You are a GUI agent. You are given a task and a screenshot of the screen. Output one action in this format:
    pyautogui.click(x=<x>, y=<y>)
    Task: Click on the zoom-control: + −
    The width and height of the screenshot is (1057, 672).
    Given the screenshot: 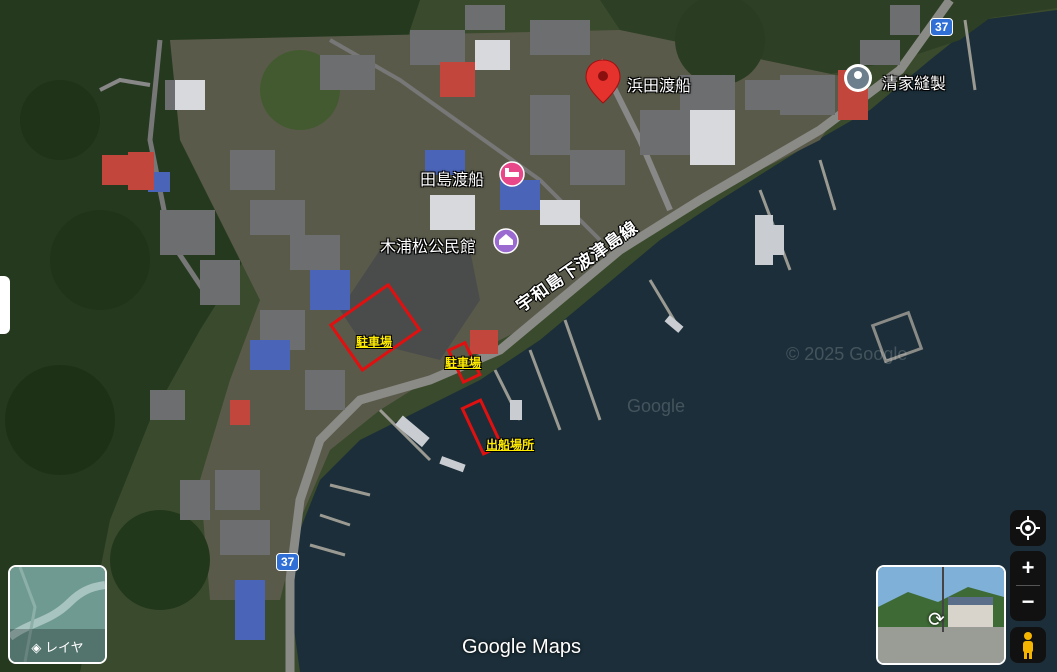 What is the action you would take?
    pyautogui.click(x=1028, y=586)
    